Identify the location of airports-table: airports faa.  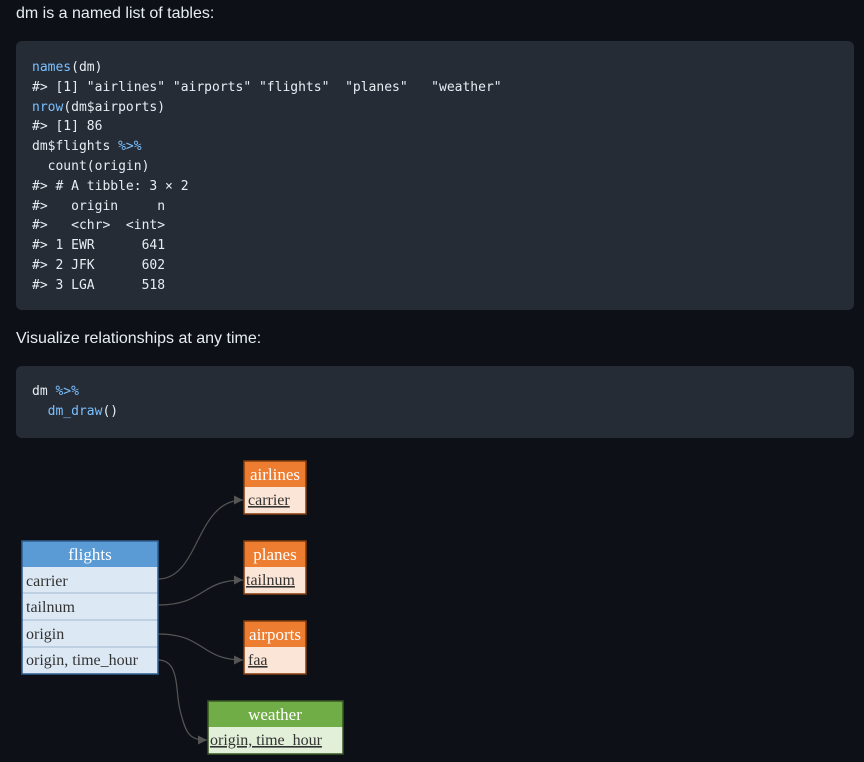
(275, 647).